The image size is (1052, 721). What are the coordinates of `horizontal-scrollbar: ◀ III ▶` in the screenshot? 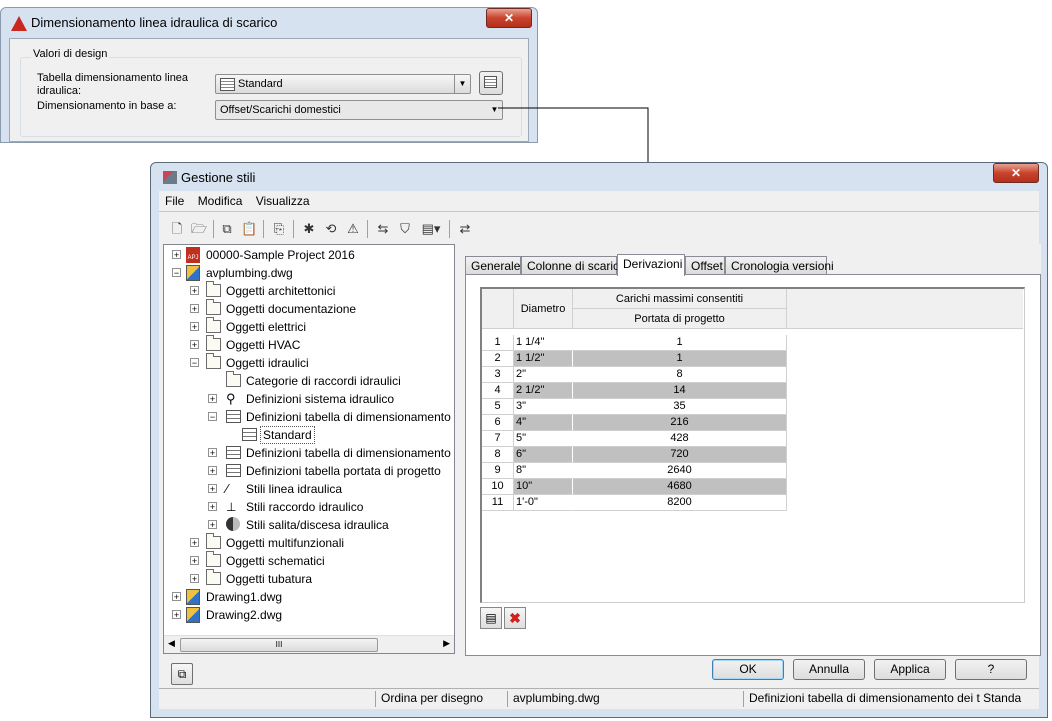 It's located at (309, 644).